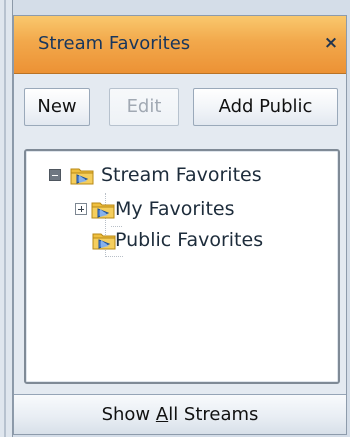 The image size is (350, 437). I want to click on tree-node-label: Stream Favorites, so click(181, 175).